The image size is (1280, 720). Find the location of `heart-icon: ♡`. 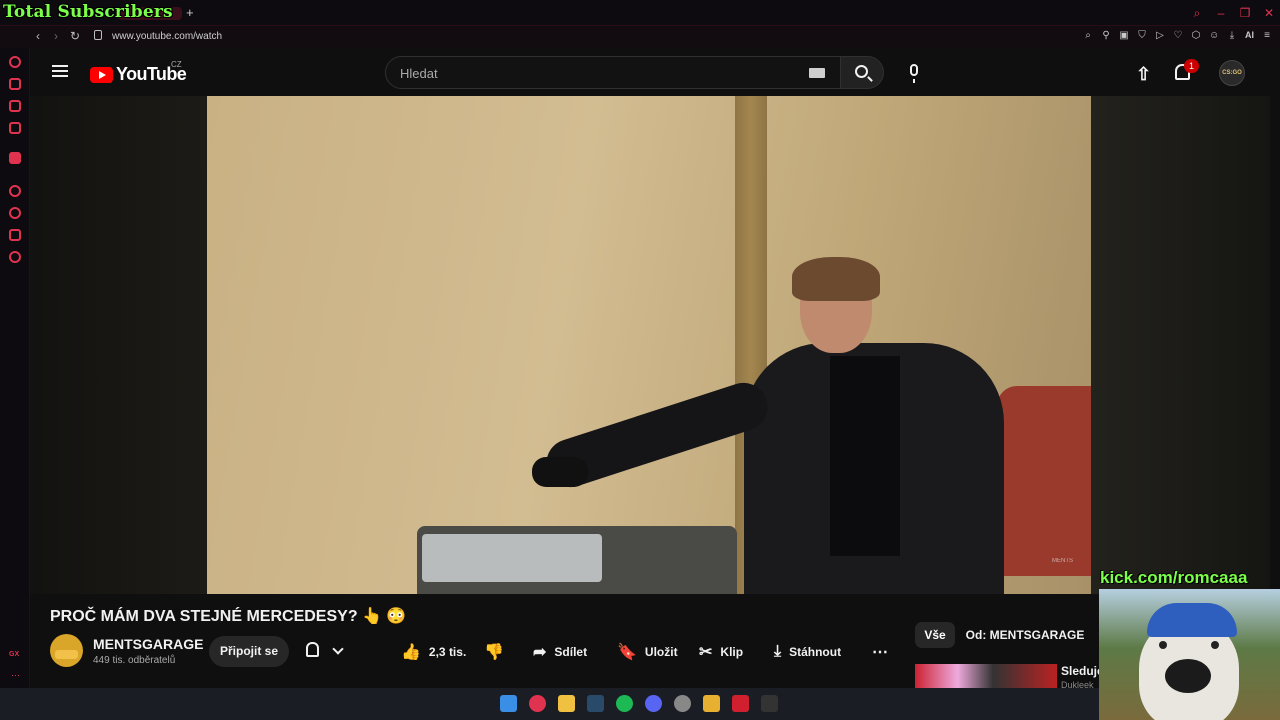

heart-icon: ♡ is located at coordinates (1178, 35).